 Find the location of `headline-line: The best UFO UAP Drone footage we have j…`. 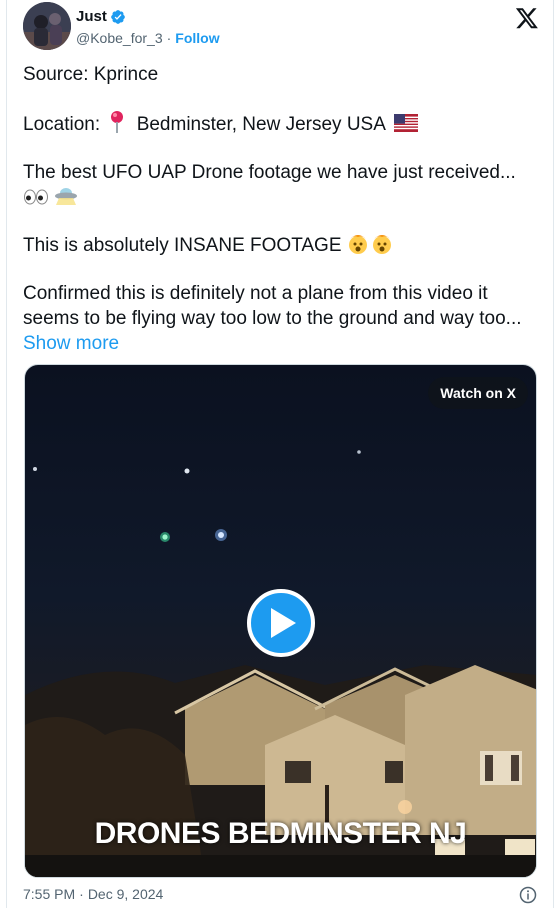

headline-line: The best UFO UAP Drone footage we have j… is located at coordinates (282, 185).